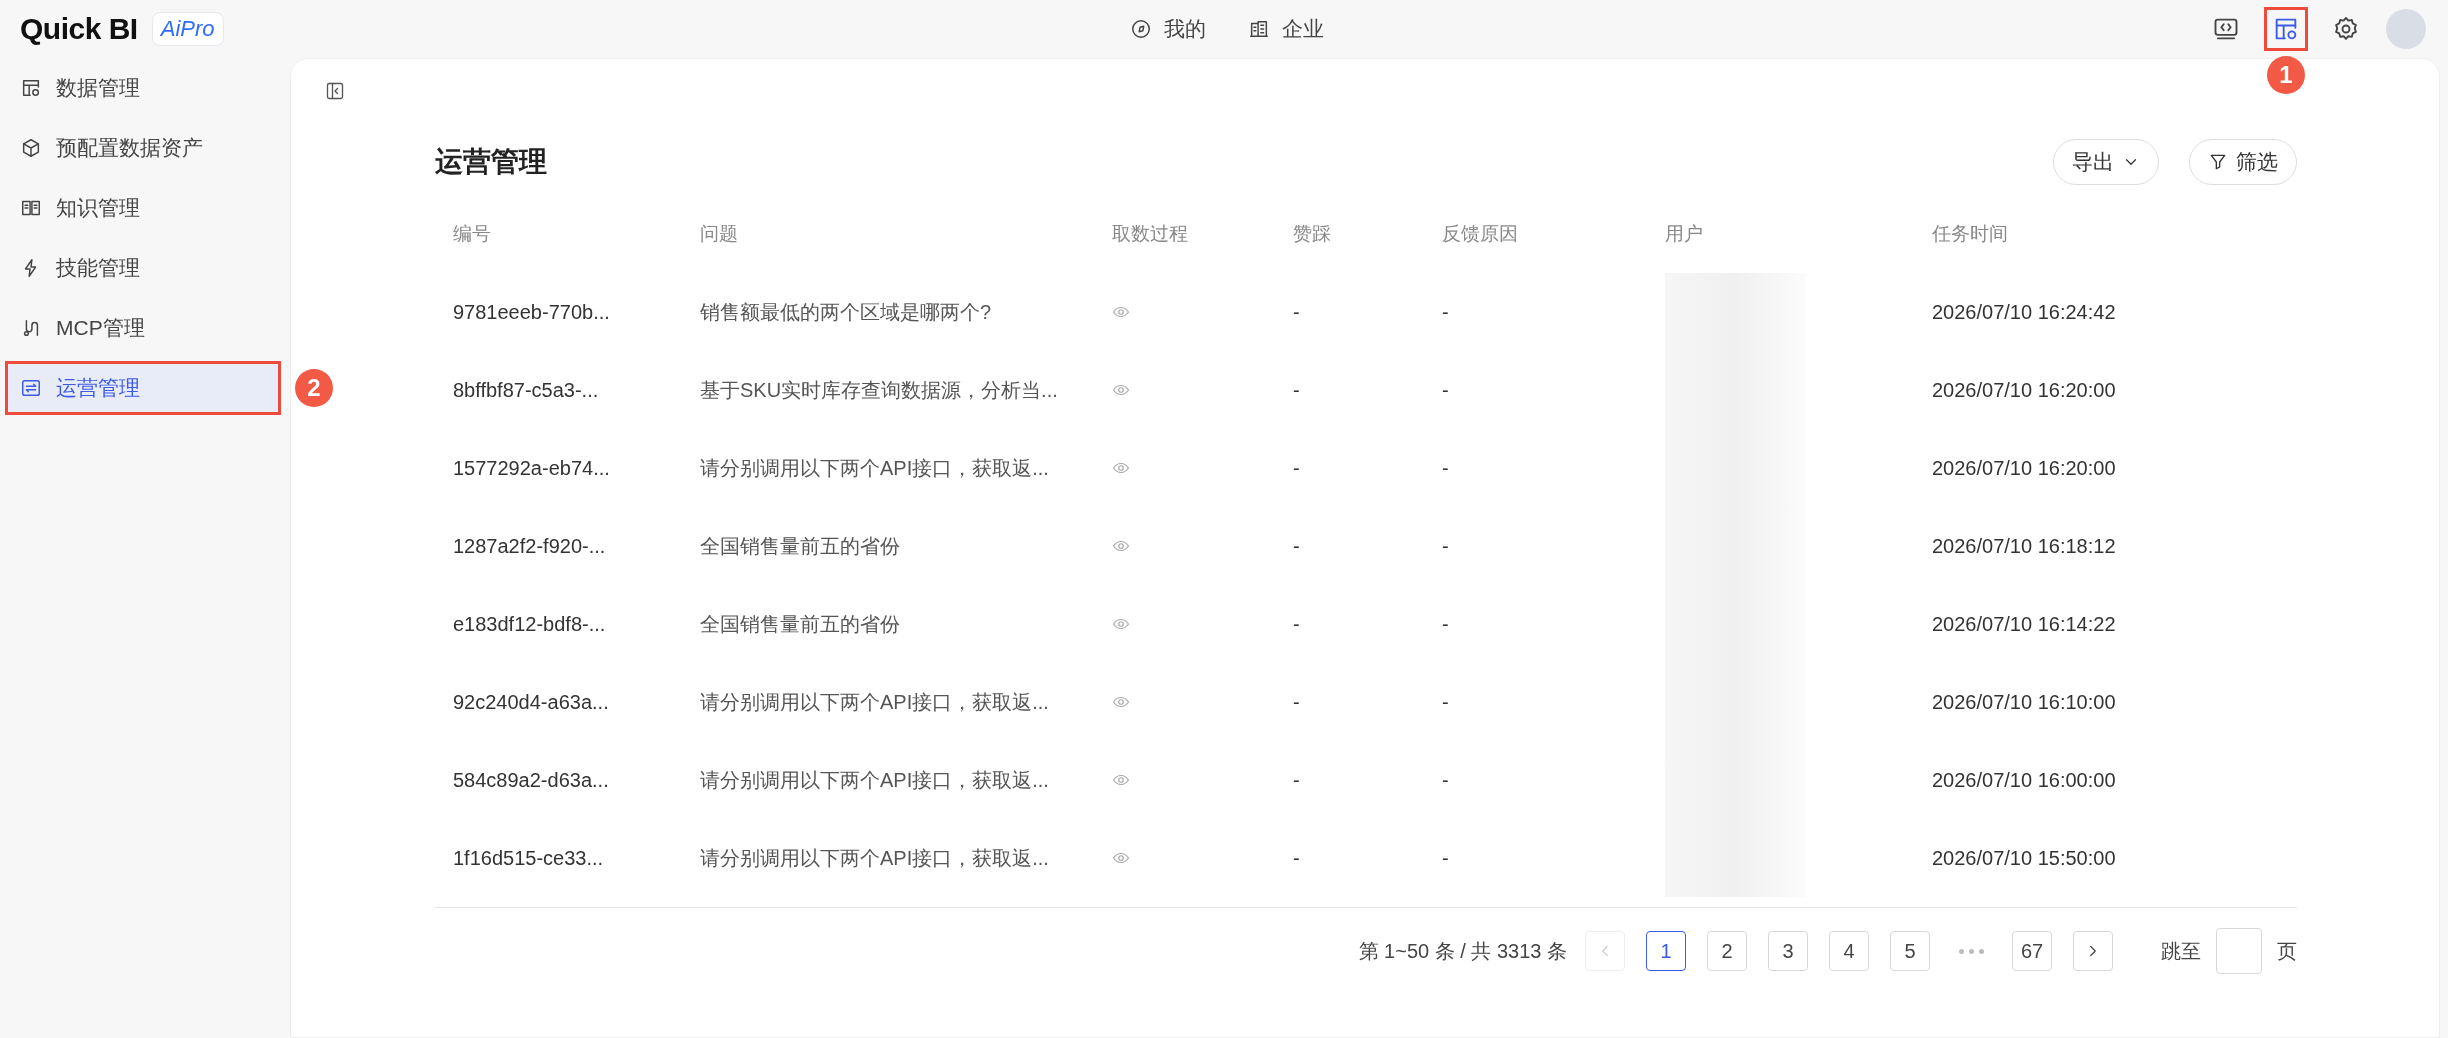 Image resolution: width=2448 pixels, height=1038 pixels. I want to click on highlight-frame, so click(2286, 29).